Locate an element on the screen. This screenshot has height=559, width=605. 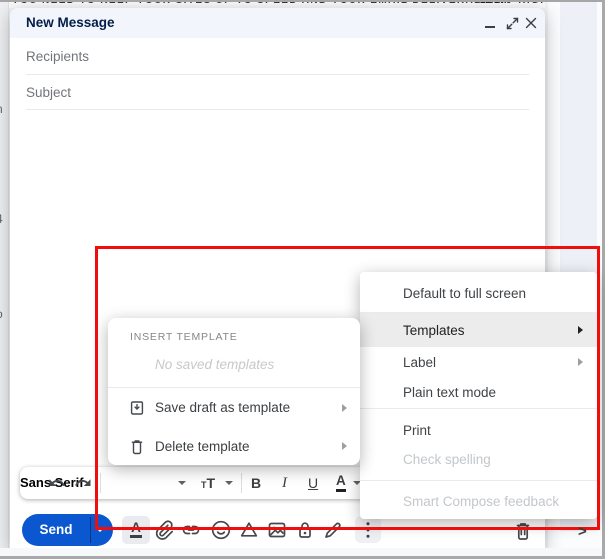
image-icon is located at coordinates (277, 530).